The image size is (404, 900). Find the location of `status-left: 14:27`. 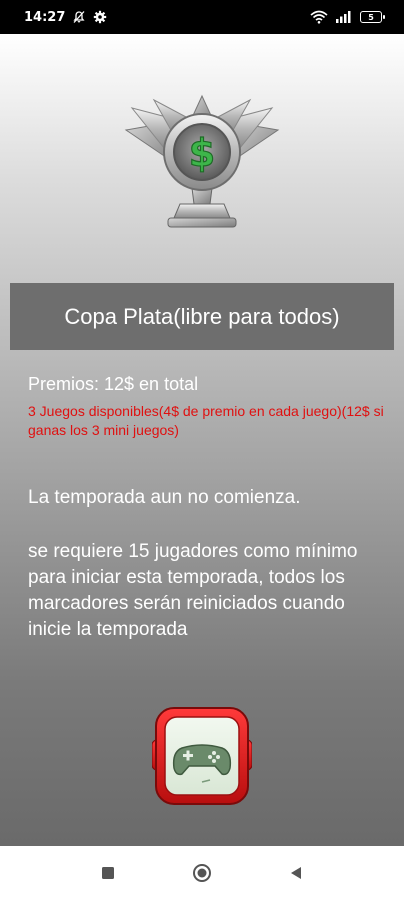

status-left: 14:27 is located at coordinates (65, 17).